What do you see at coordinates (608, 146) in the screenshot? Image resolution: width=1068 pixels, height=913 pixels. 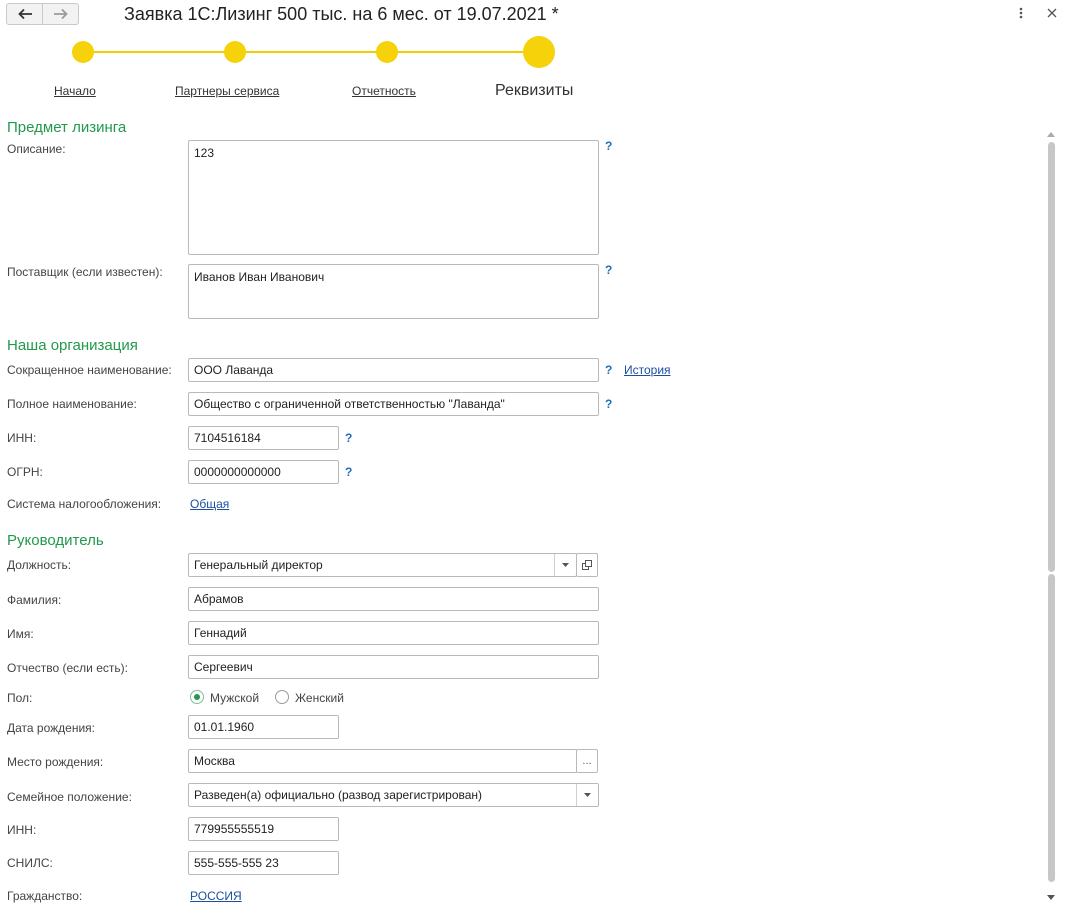 I see `description-help: ?` at bounding box center [608, 146].